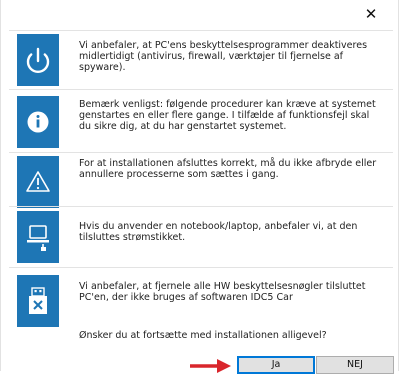 The width and height of the screenshot is (399, 374). I want to click on warning-tile, so click(38, 182).